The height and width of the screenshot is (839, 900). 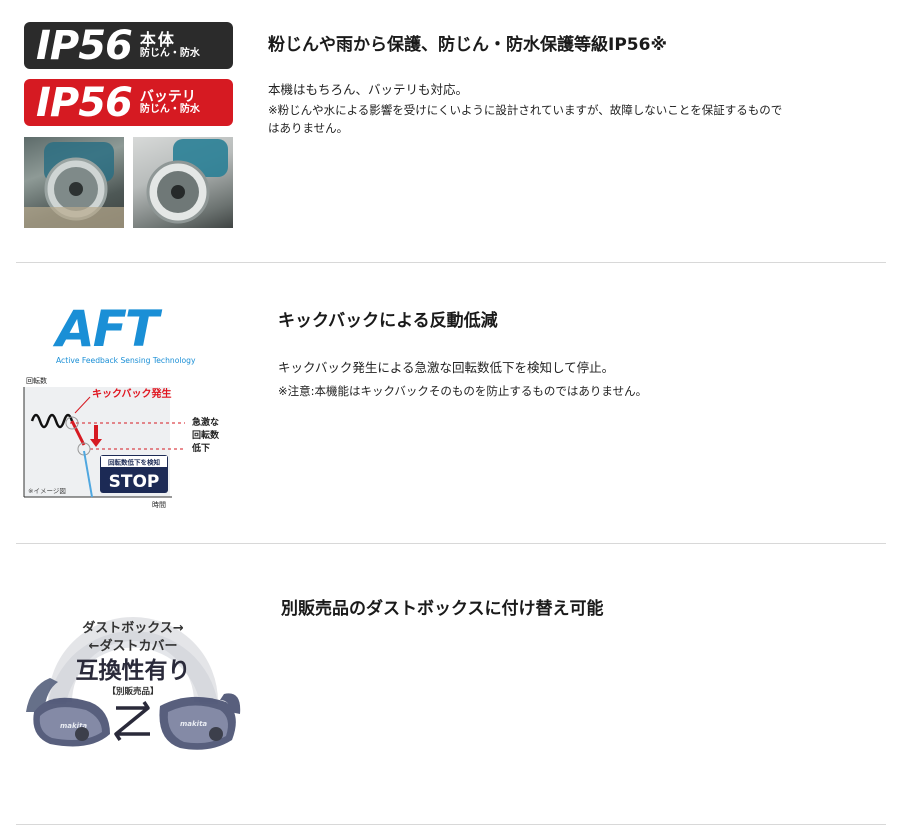 What do you see at coordinates (388, 321) in the screenshot?
I see `aft-title: キックバックによる反動低減` at bounding box center [388, 321].